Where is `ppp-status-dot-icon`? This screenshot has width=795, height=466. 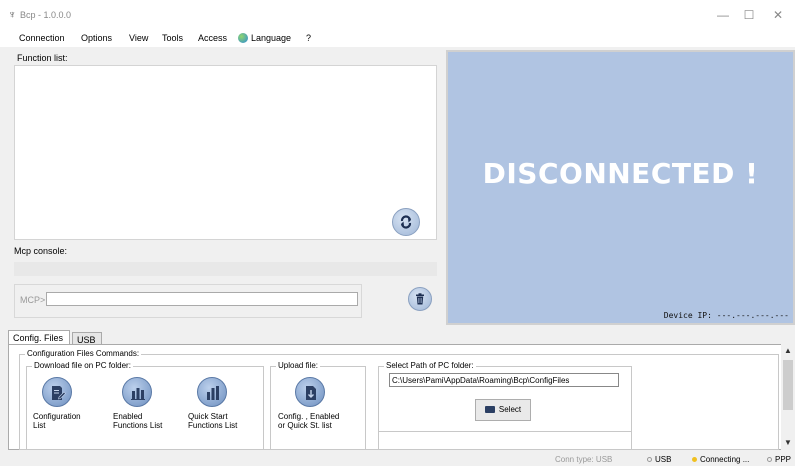
ppp-status-dot-icon is located at coordinates (769, 459).